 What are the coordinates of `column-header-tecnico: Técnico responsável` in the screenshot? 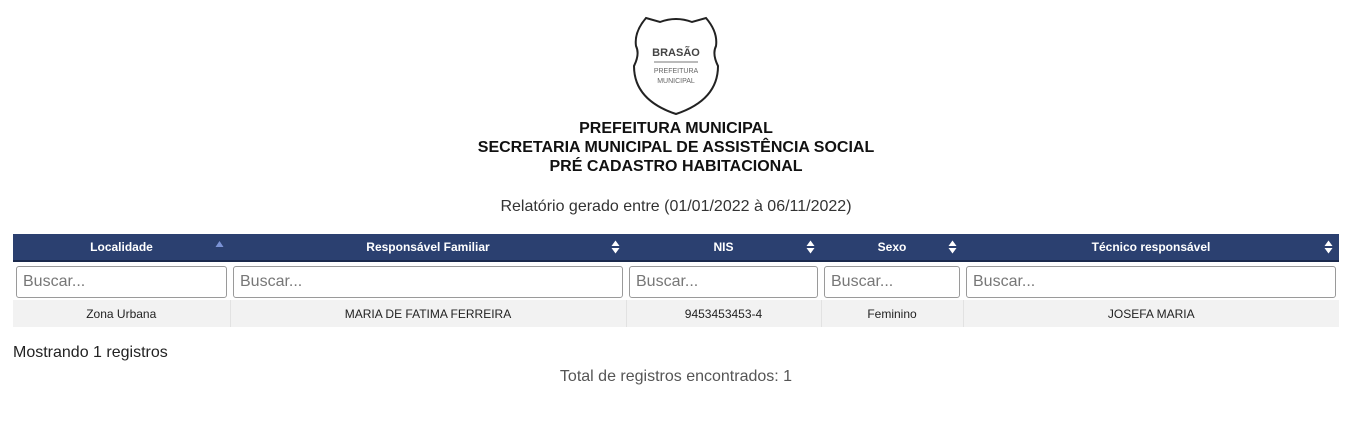 It's located at (1151, 248).